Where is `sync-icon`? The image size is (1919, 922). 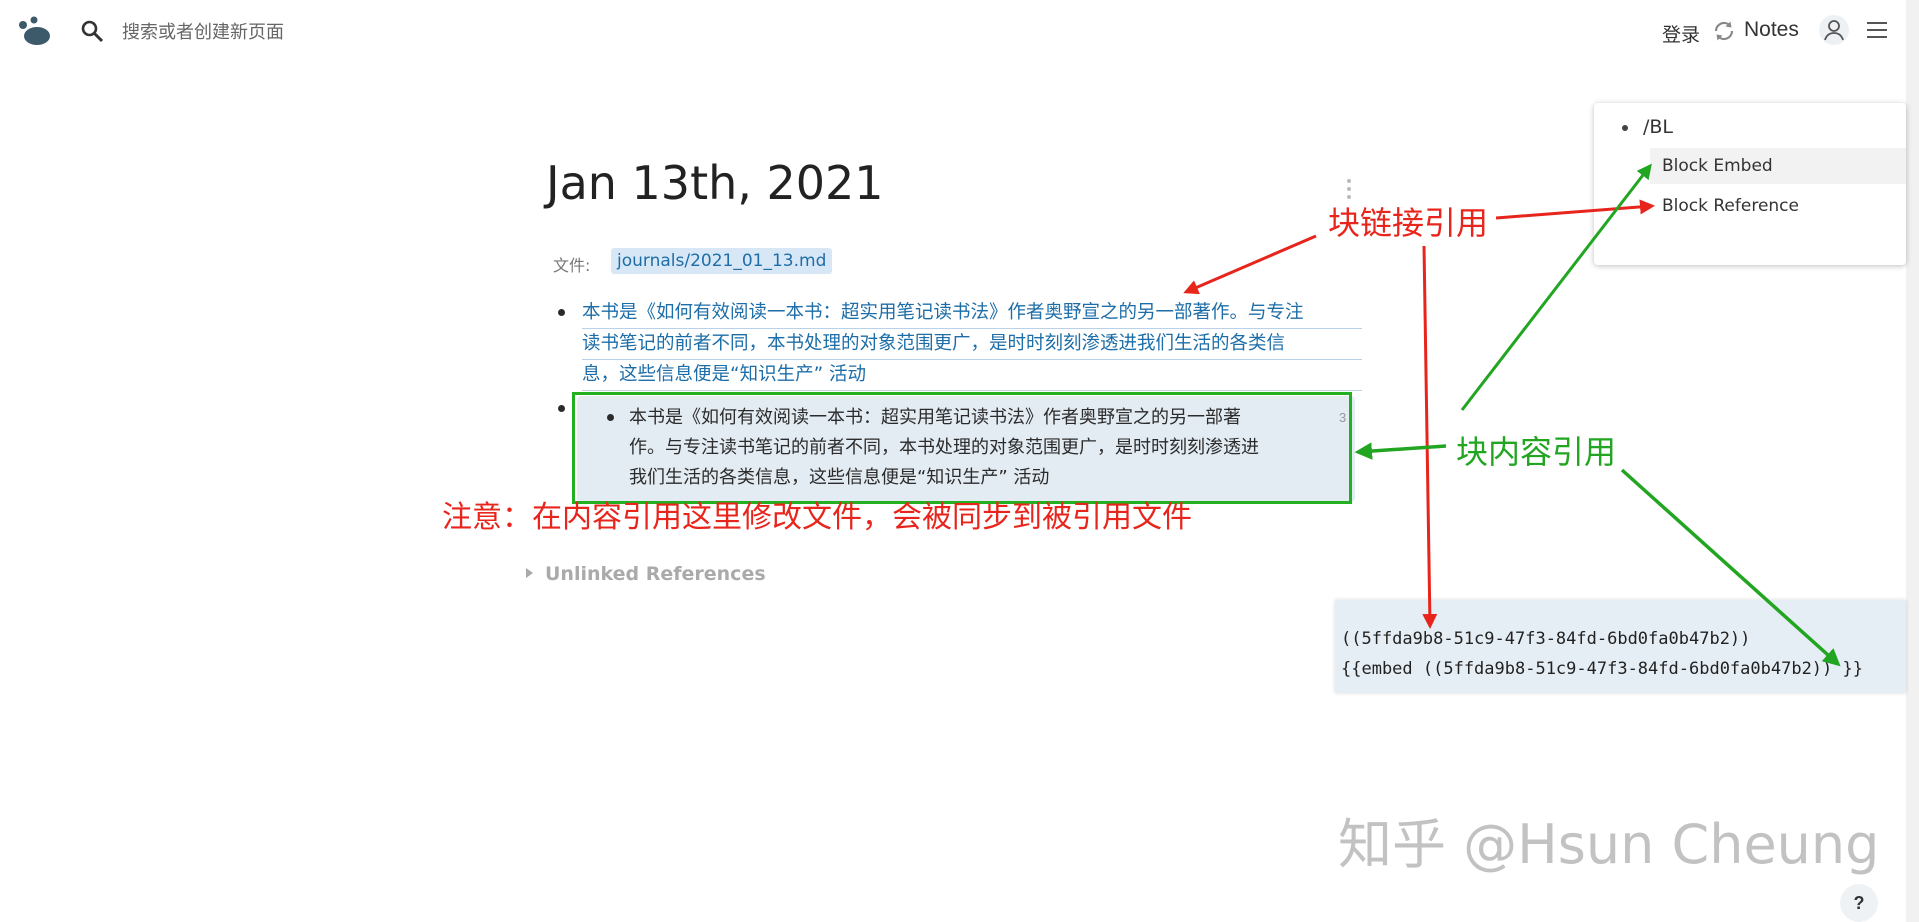
sync-icon is located at coordinates (1724, 31).